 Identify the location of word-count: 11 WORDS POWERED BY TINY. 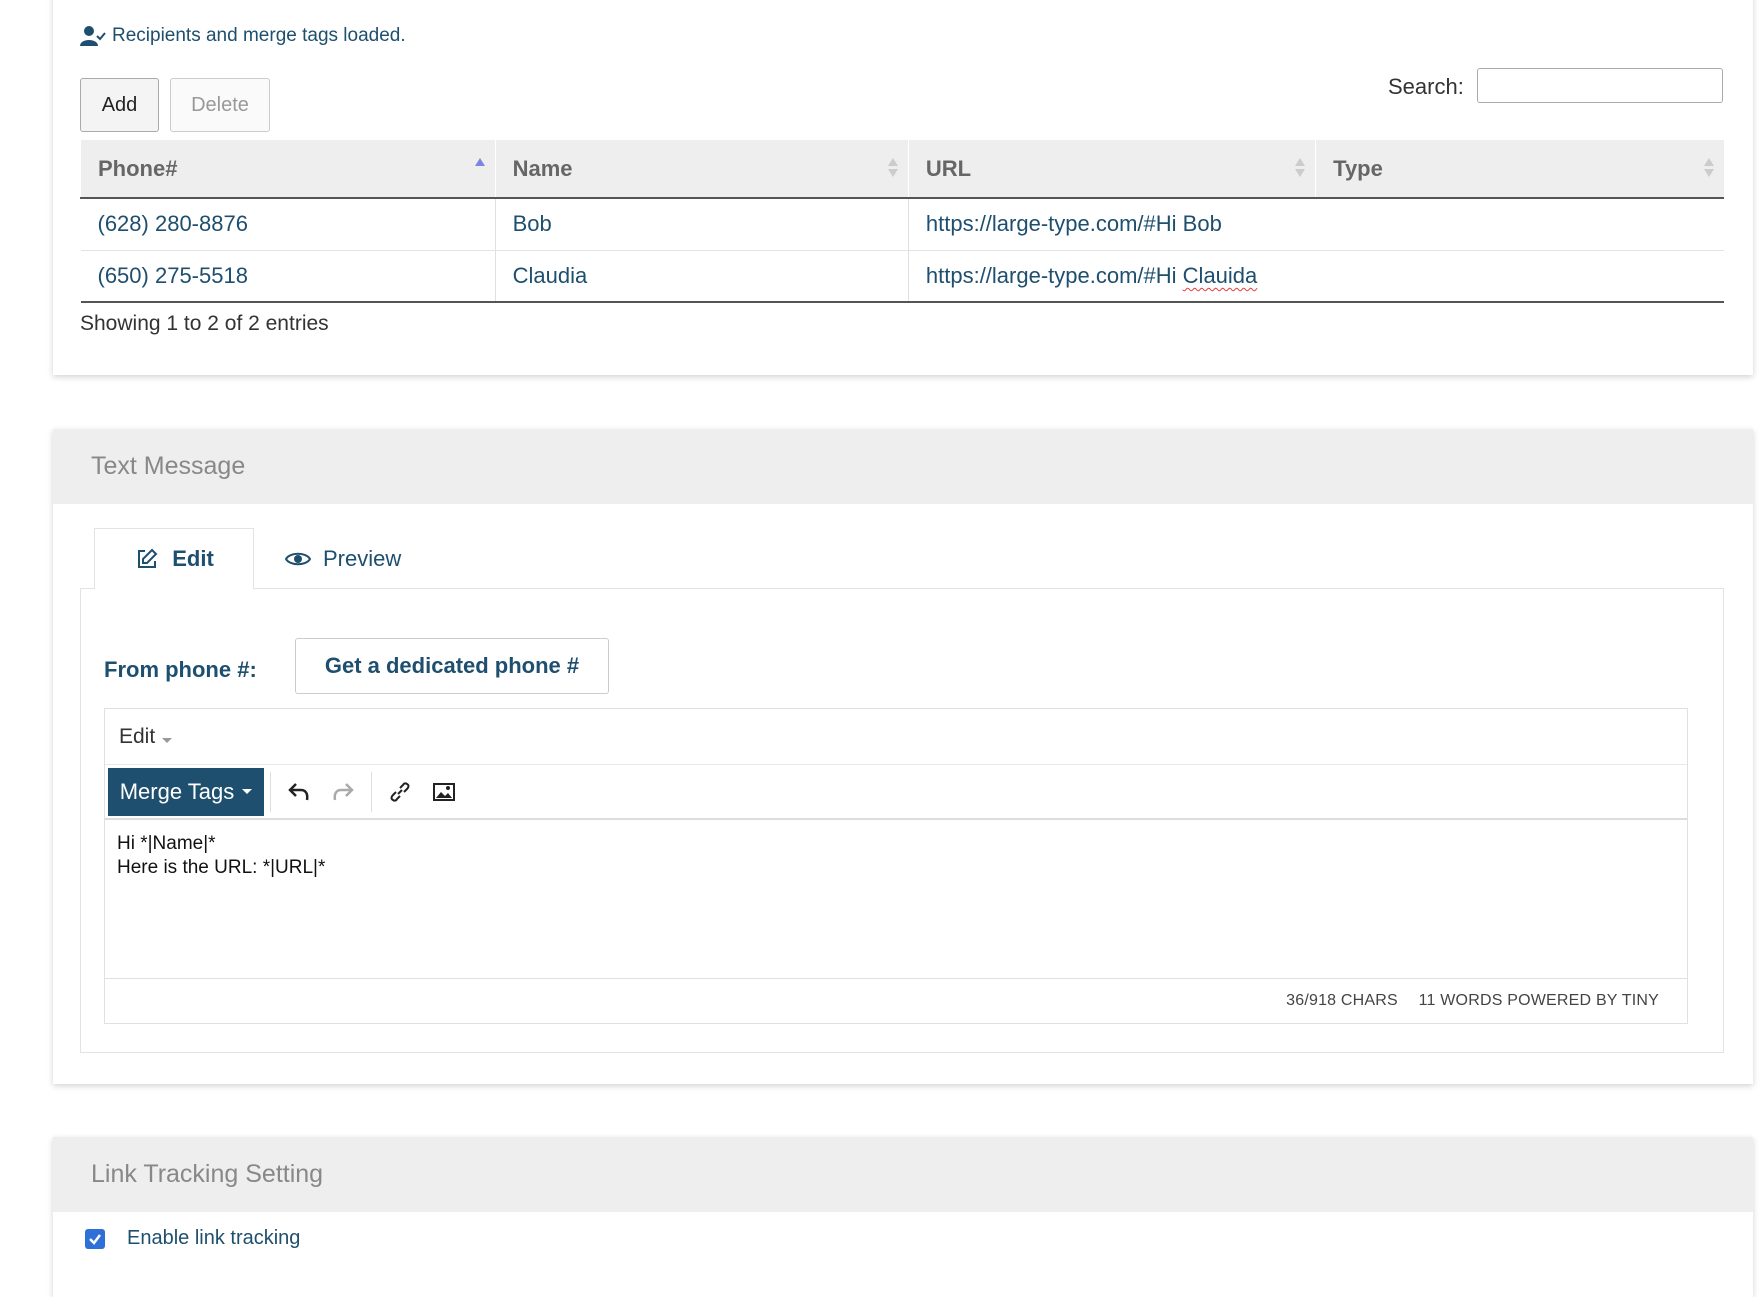
(1538, 1000).